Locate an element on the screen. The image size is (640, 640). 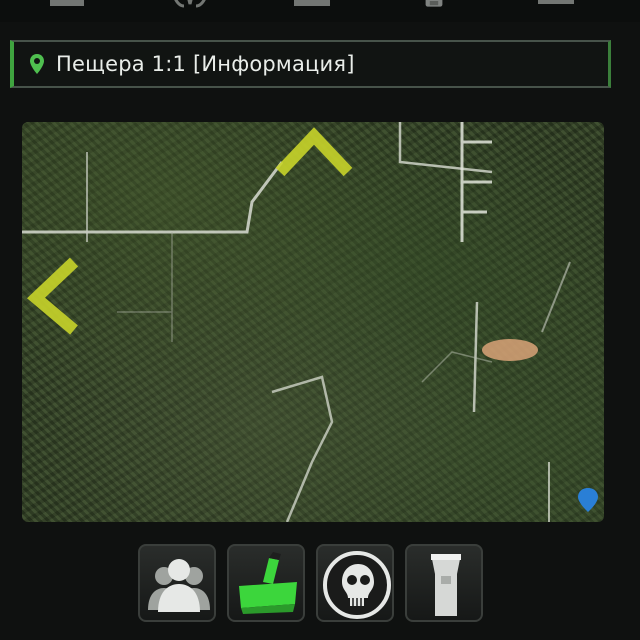
flashlight-button is located at coordinates (444, 583).